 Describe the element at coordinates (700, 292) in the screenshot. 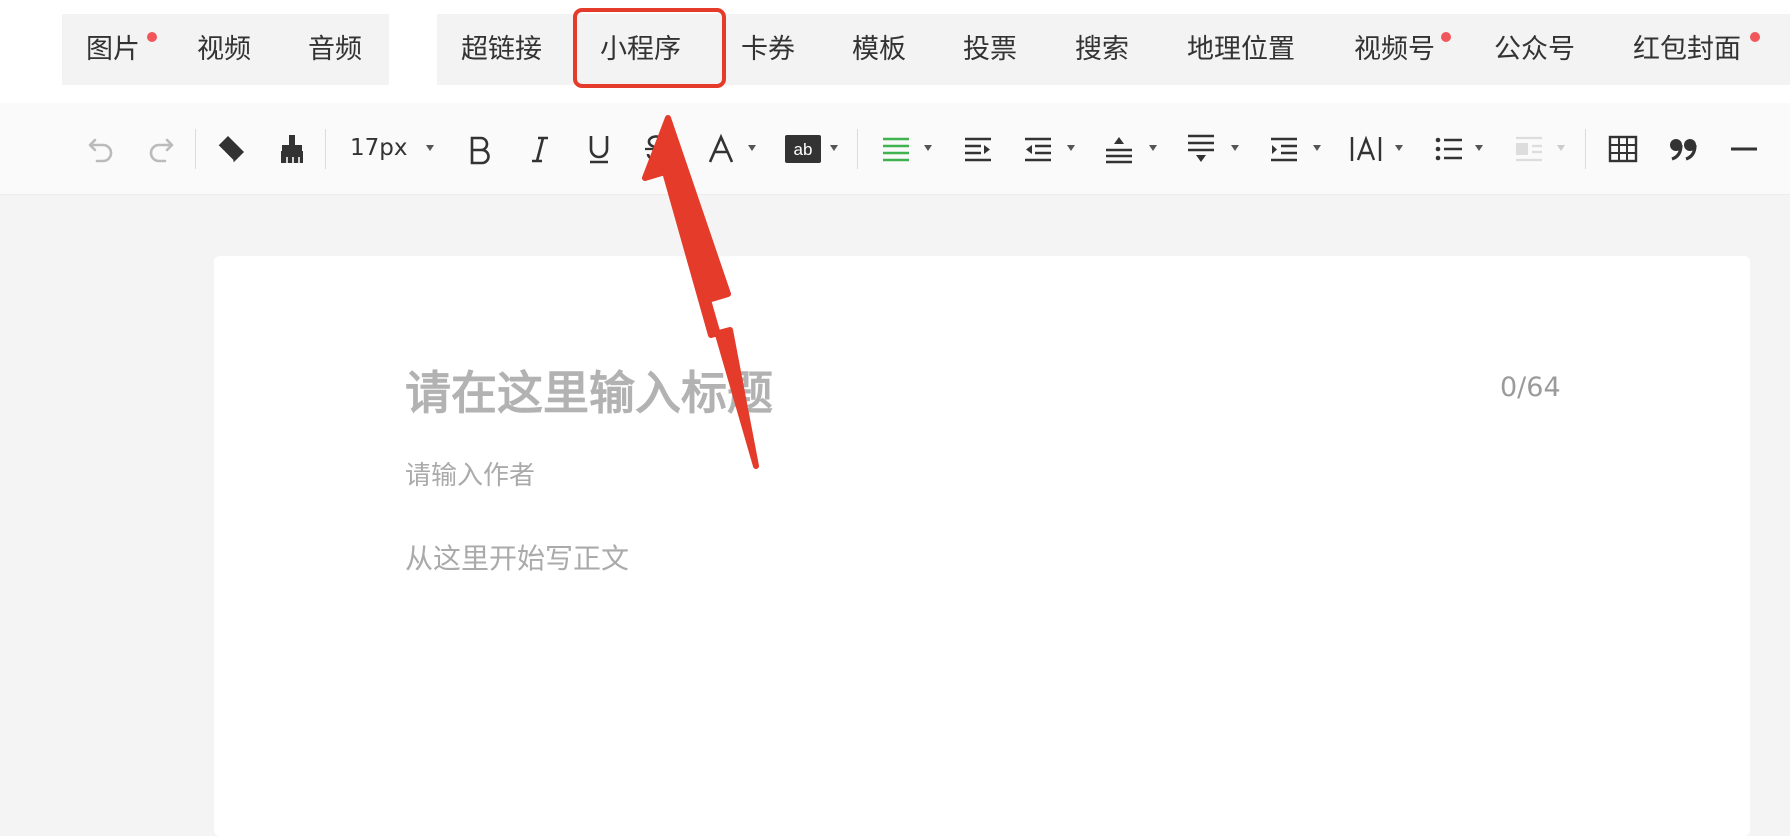

I see `annotation-arrow-icon` at that location.